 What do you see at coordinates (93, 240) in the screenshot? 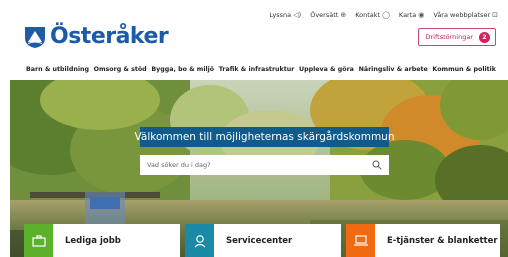
I see `card-label: Lediga jobb` at bounding box center [93, 240].